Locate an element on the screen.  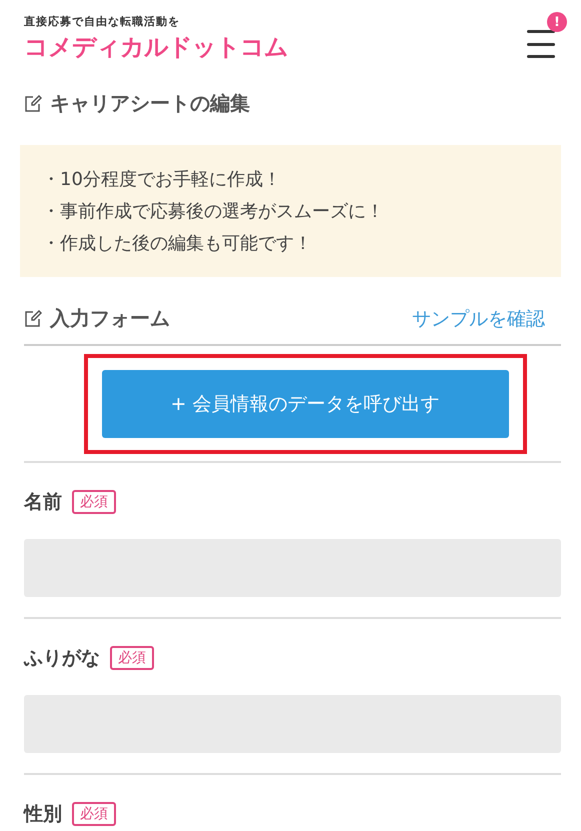
tagline: 直接応募で自由な転職活動を is located at coordinates (102, 21).